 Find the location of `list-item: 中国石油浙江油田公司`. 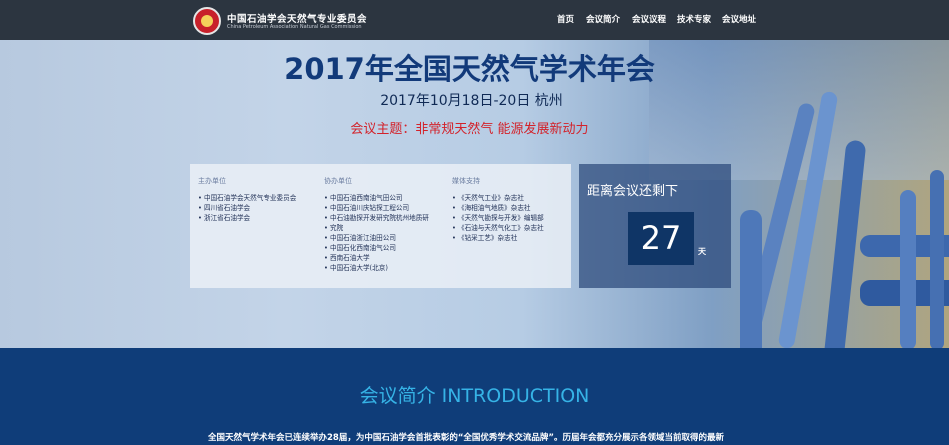

list-item: 中国石油浙江油田公司 is located at coordinates (376, 238).